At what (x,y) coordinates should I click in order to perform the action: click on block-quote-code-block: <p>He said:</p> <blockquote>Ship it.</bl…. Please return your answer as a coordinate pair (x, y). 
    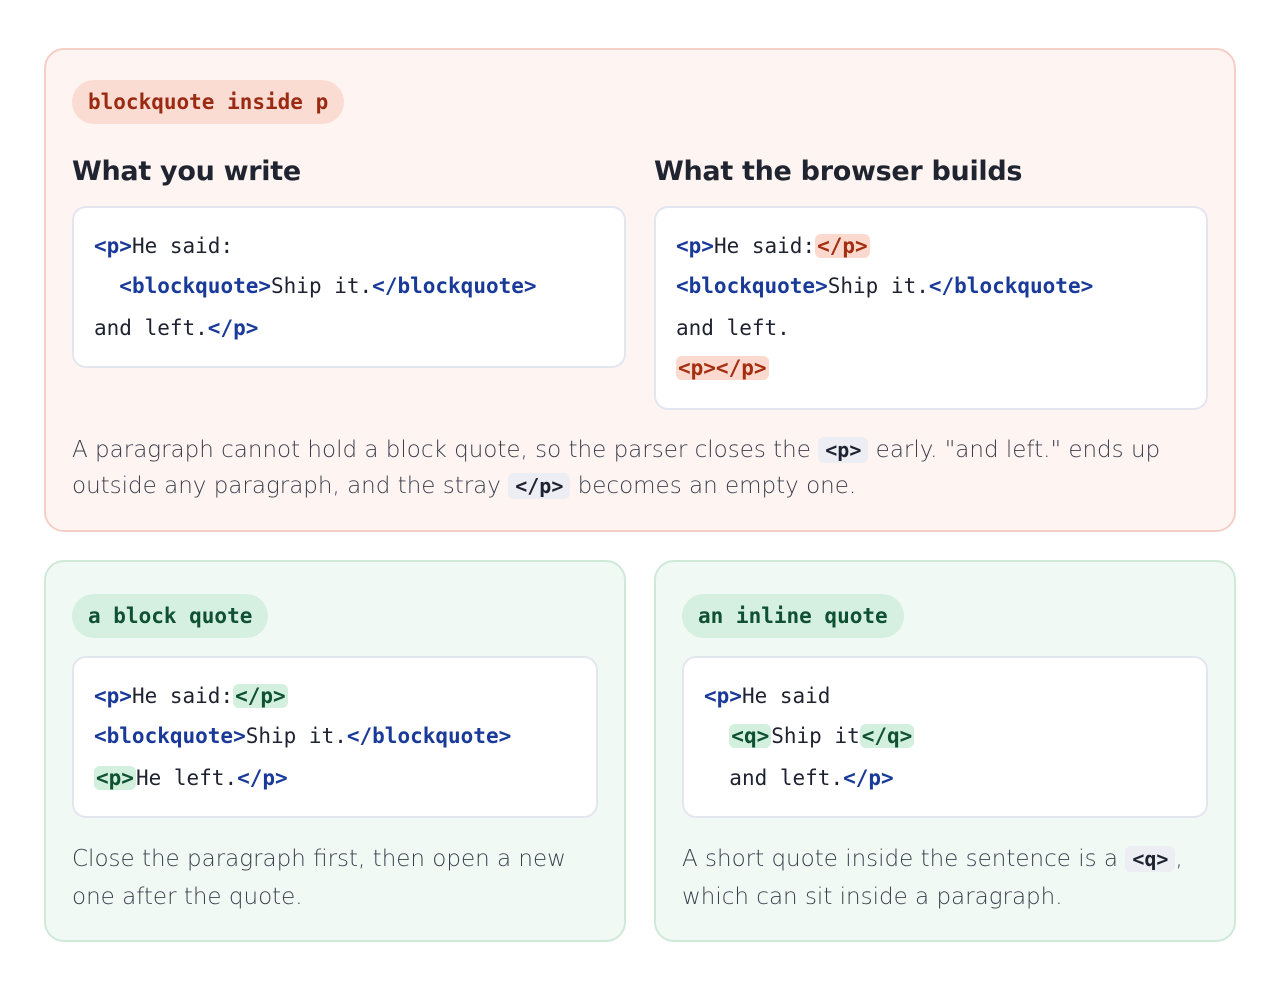
    Looking at the image, I should click on (335, 737).